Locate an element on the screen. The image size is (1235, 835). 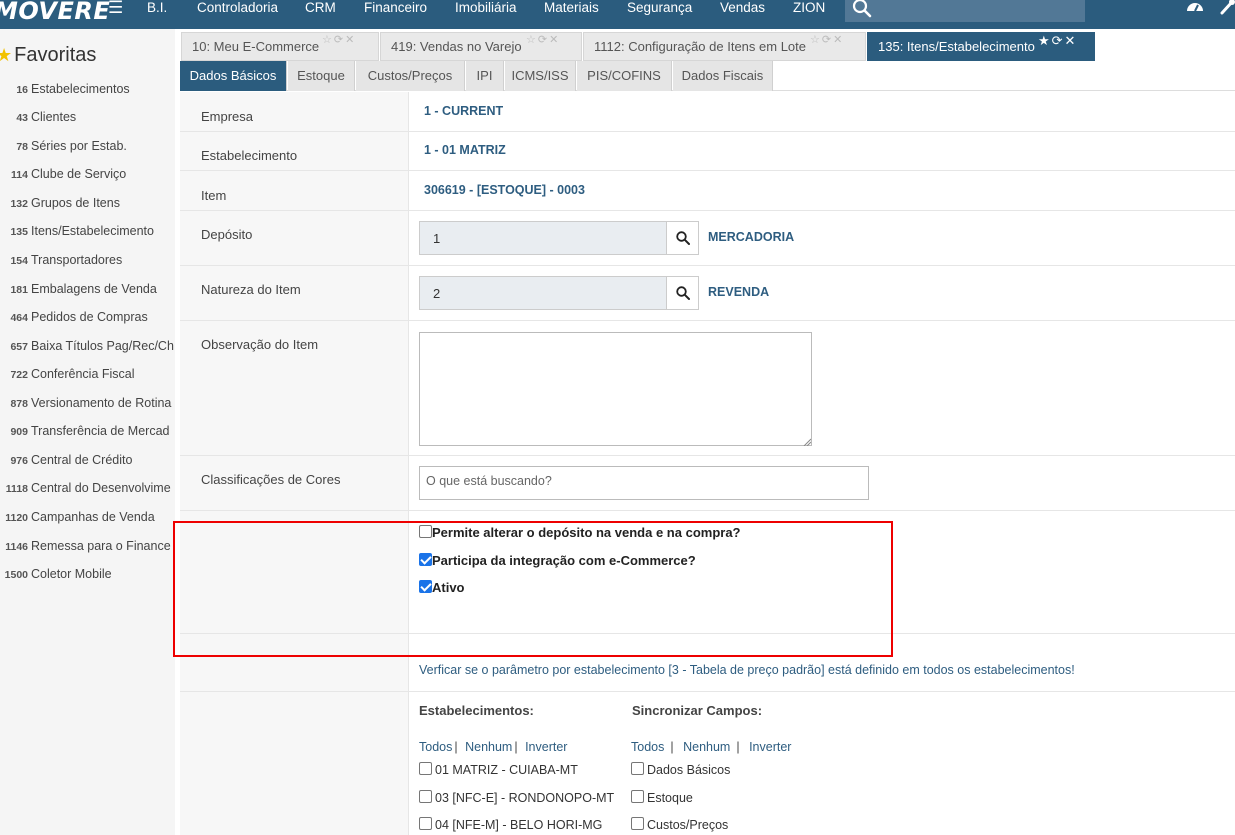
label-natureza: Natureza do Item is located at coordinates (251, 289).